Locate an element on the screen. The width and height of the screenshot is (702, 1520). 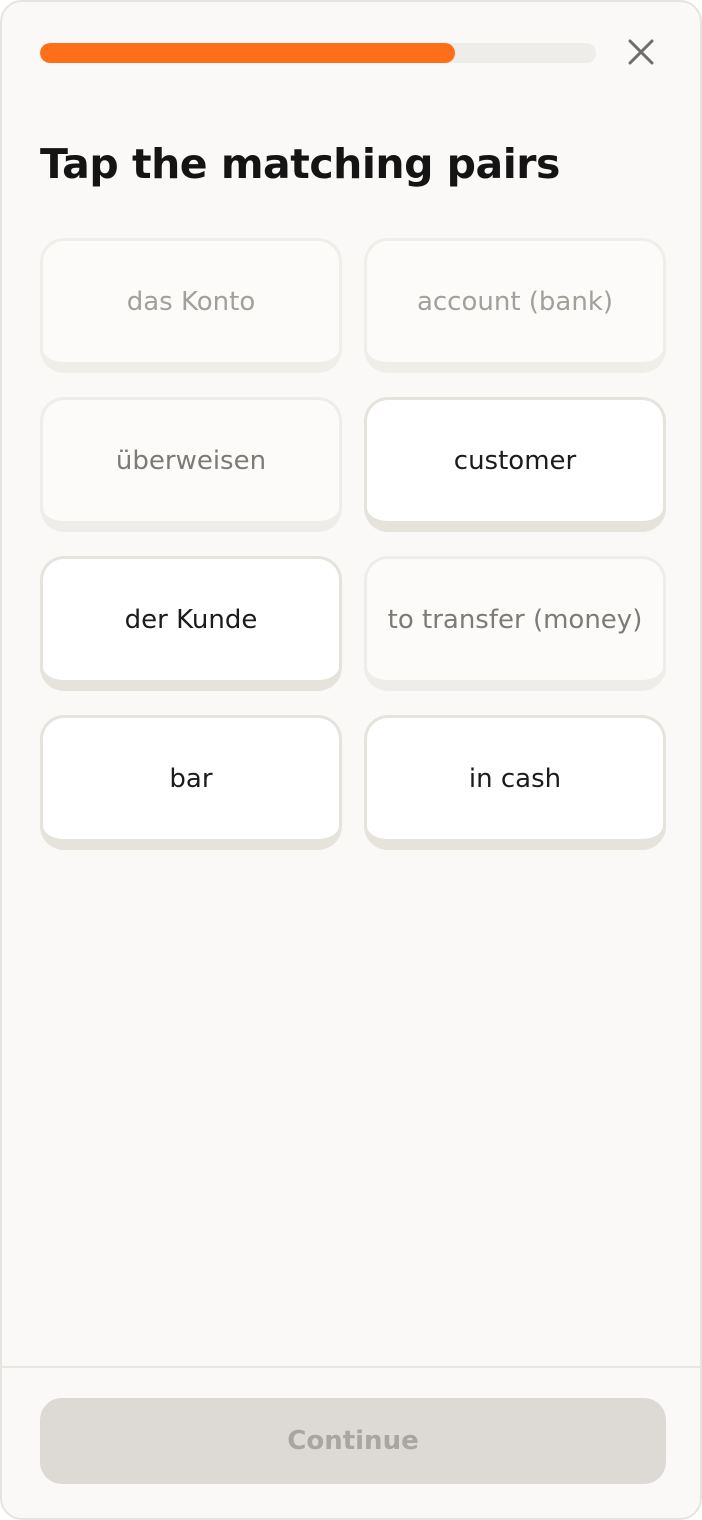
pair-card-label: customer is located at coordinates (515, 460).